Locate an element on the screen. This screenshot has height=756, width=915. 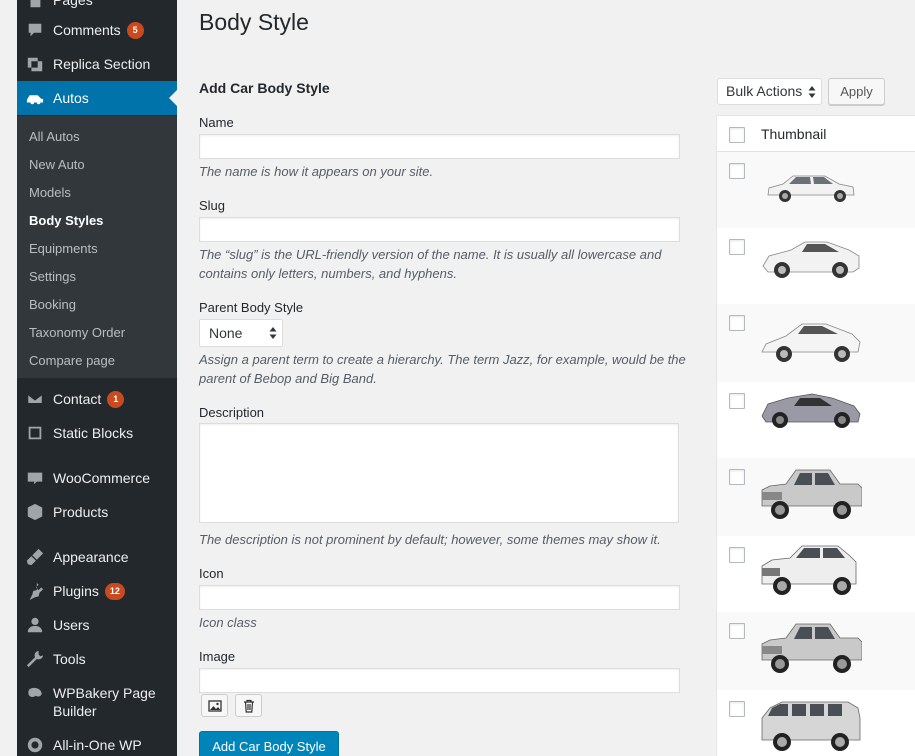
apply-button: Apply is located at coordinates (856, 91).